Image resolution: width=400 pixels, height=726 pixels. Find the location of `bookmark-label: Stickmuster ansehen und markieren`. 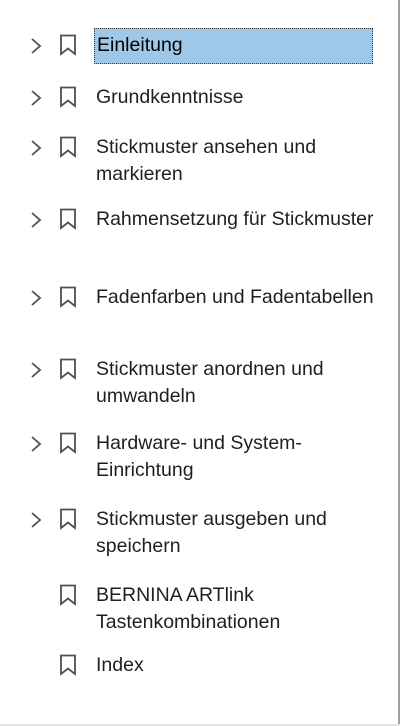

bookmark-label: Stickmuster ansehen und markieren is located at coordinates (236, 161).